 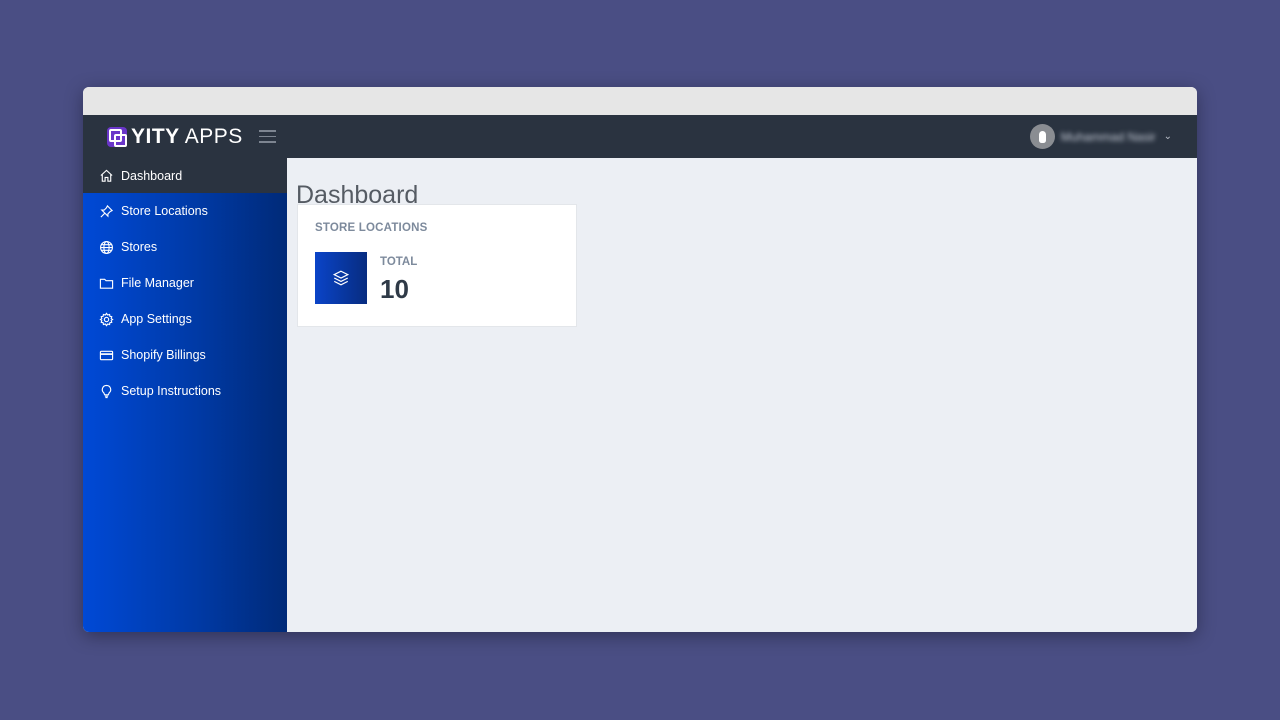 What do you see at coordinates (106, 211) in the screenshot?
I see `pin-icon` at bounding box center [106, 211].